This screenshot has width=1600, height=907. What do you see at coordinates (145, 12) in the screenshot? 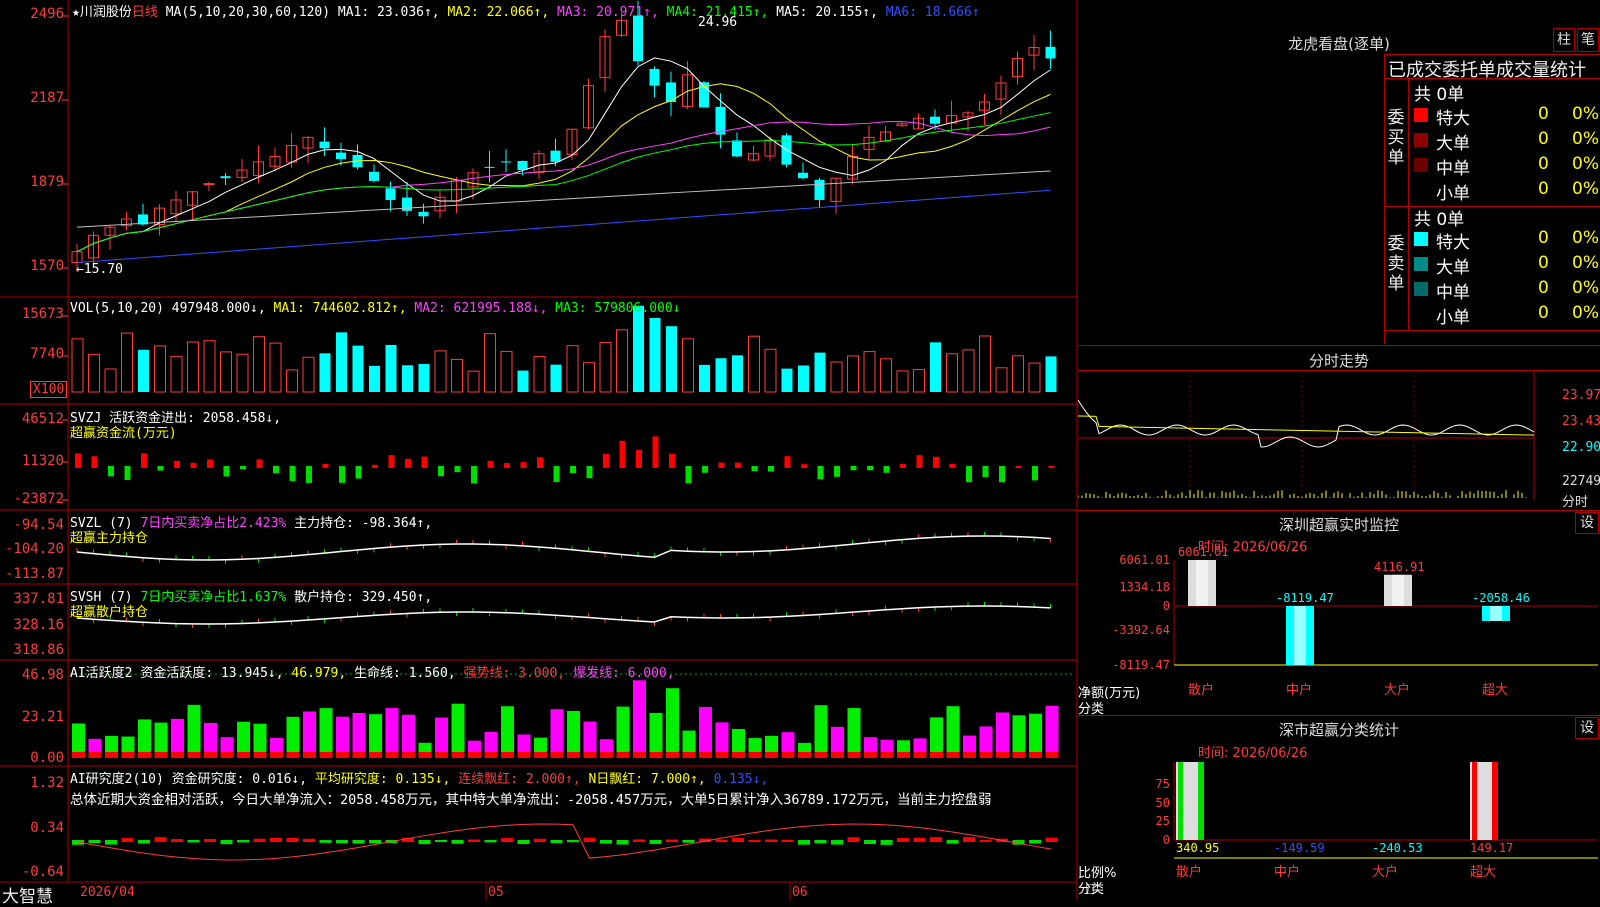
I see `period-label: 日线` at bounding box center [145, 12].